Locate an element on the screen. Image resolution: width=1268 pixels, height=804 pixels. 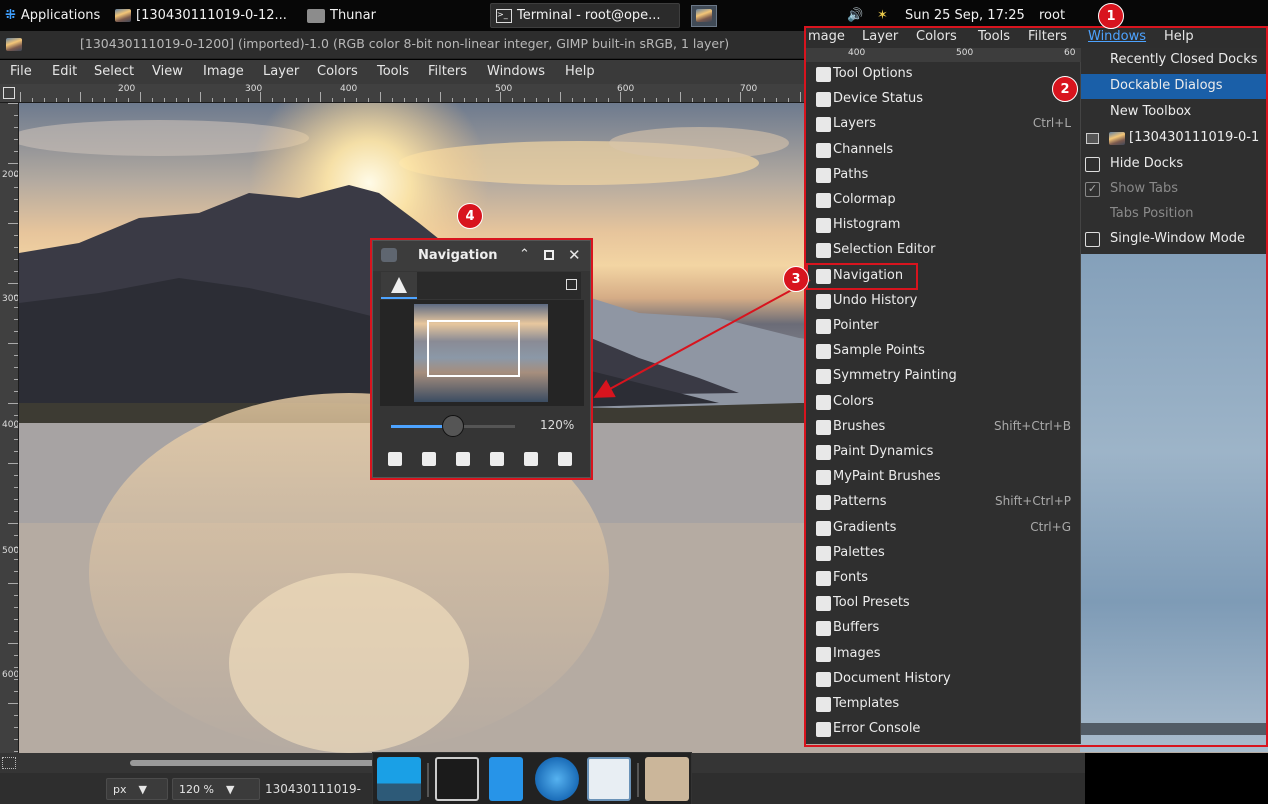
annotation-badge: 4 is located at coordinates (470, 216).